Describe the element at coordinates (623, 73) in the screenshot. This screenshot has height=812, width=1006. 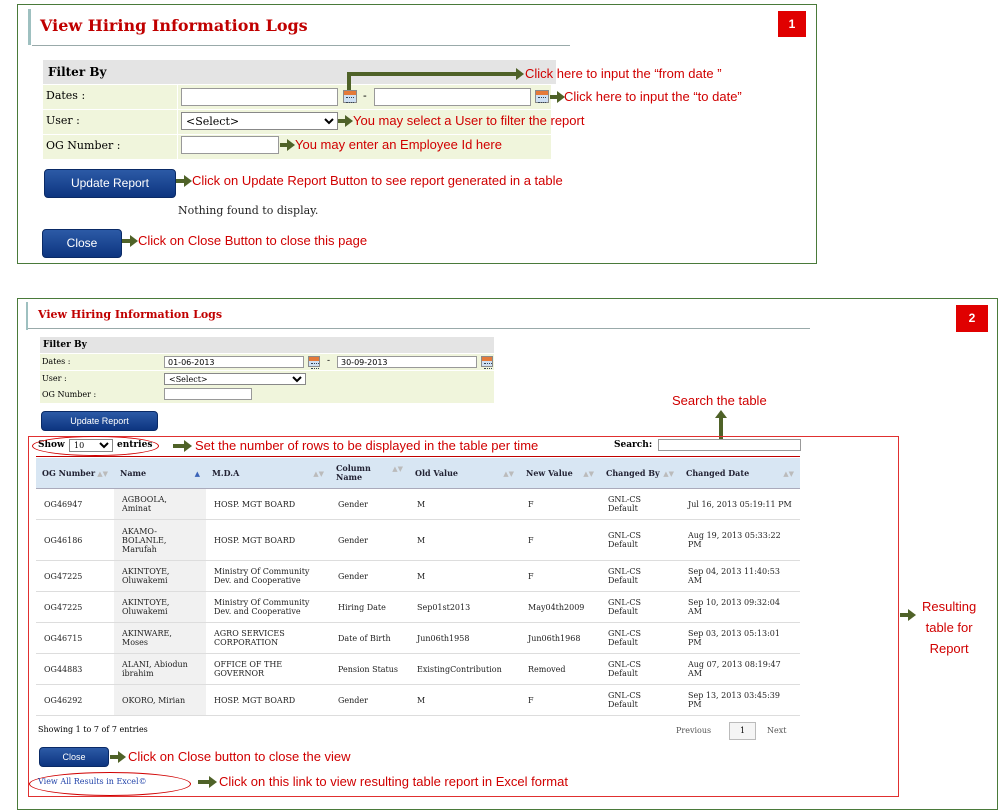
I see `annotation-from-date: Click here to input the “from date ”` at that location.